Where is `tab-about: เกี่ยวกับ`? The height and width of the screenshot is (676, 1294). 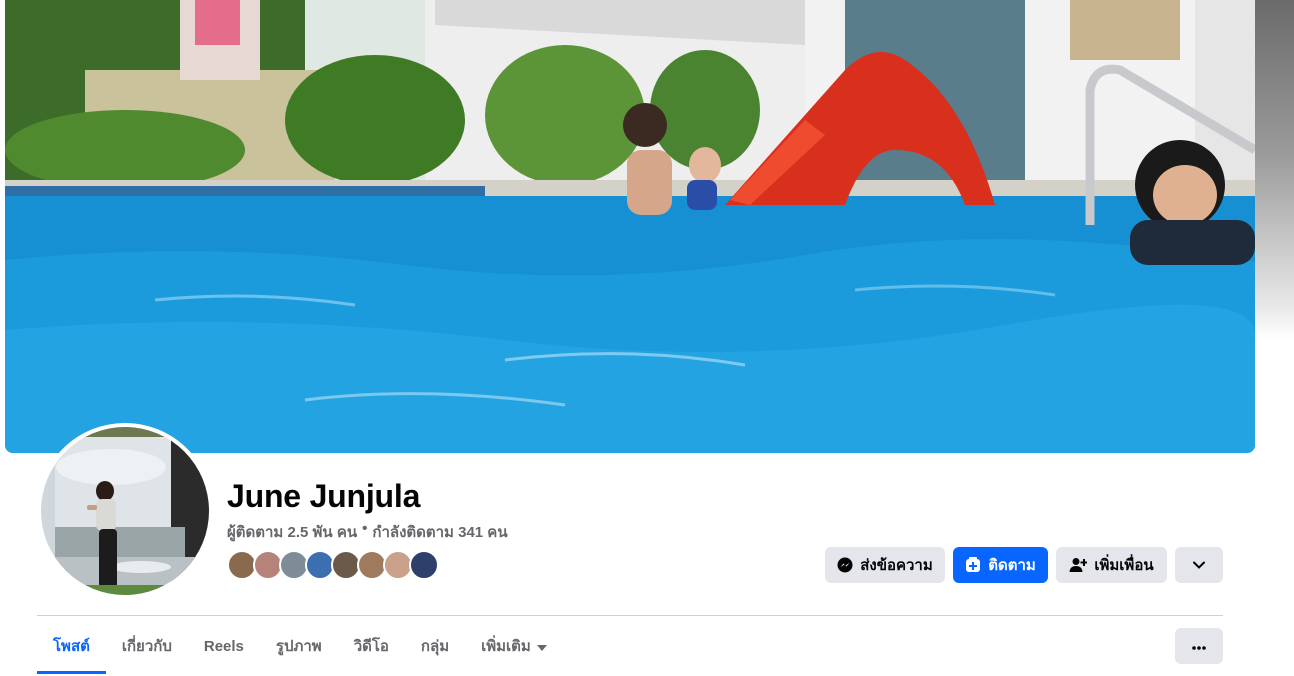 tab-about: เกี่ยวกับ is located at coordinates (147, 646).